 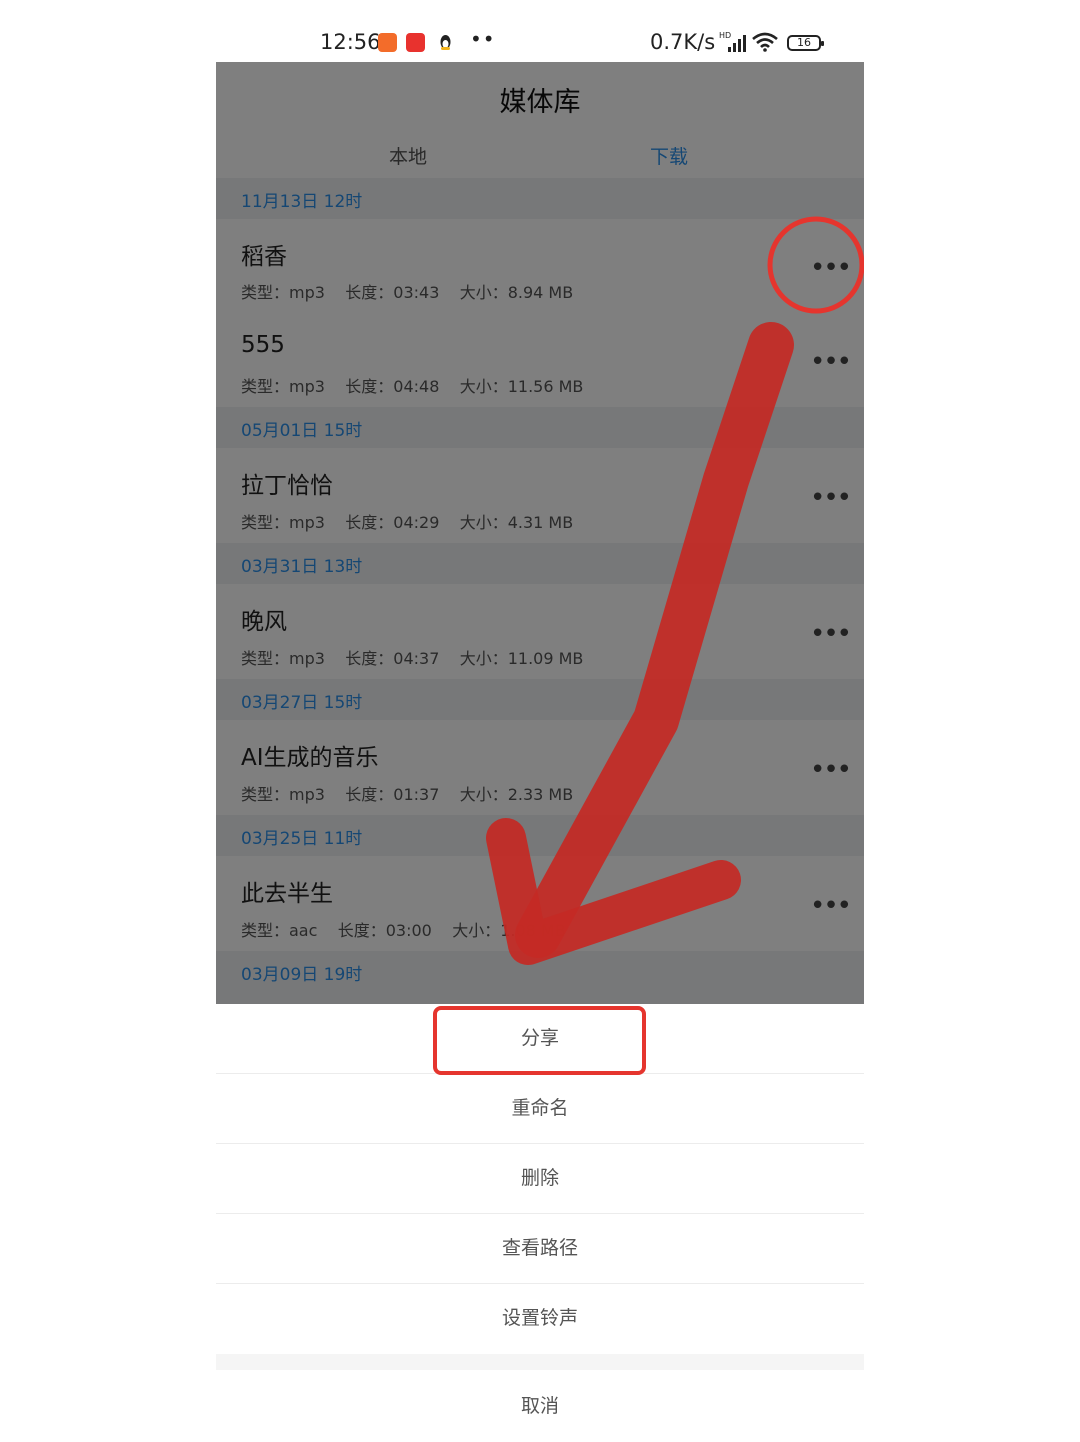 What do you see at coordinates (540, 1318) in the screenshot?
I see `set-ringtone-button: 设置铃声` at bounding box center [540, 1318].